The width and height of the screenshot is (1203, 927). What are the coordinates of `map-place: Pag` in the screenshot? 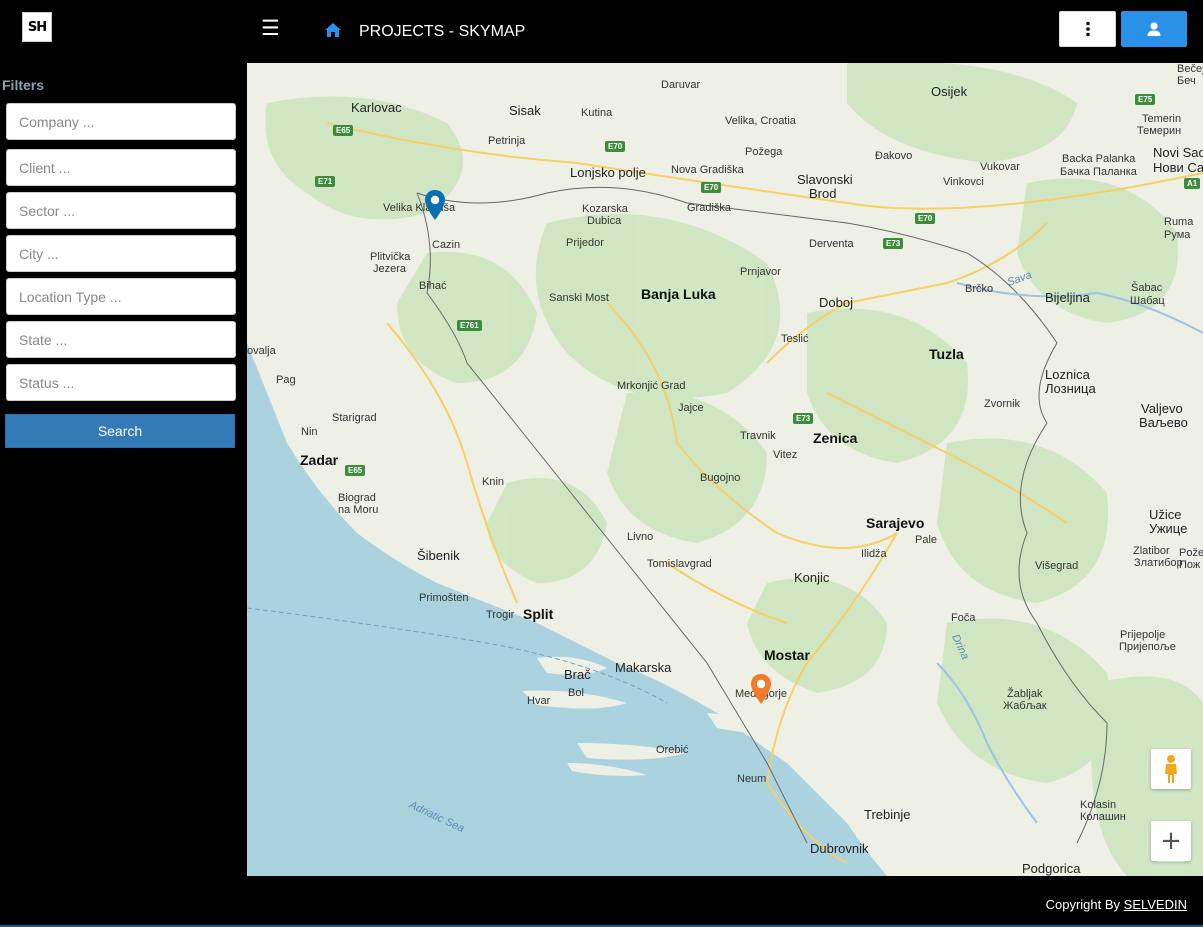 It's located at (286, 380).